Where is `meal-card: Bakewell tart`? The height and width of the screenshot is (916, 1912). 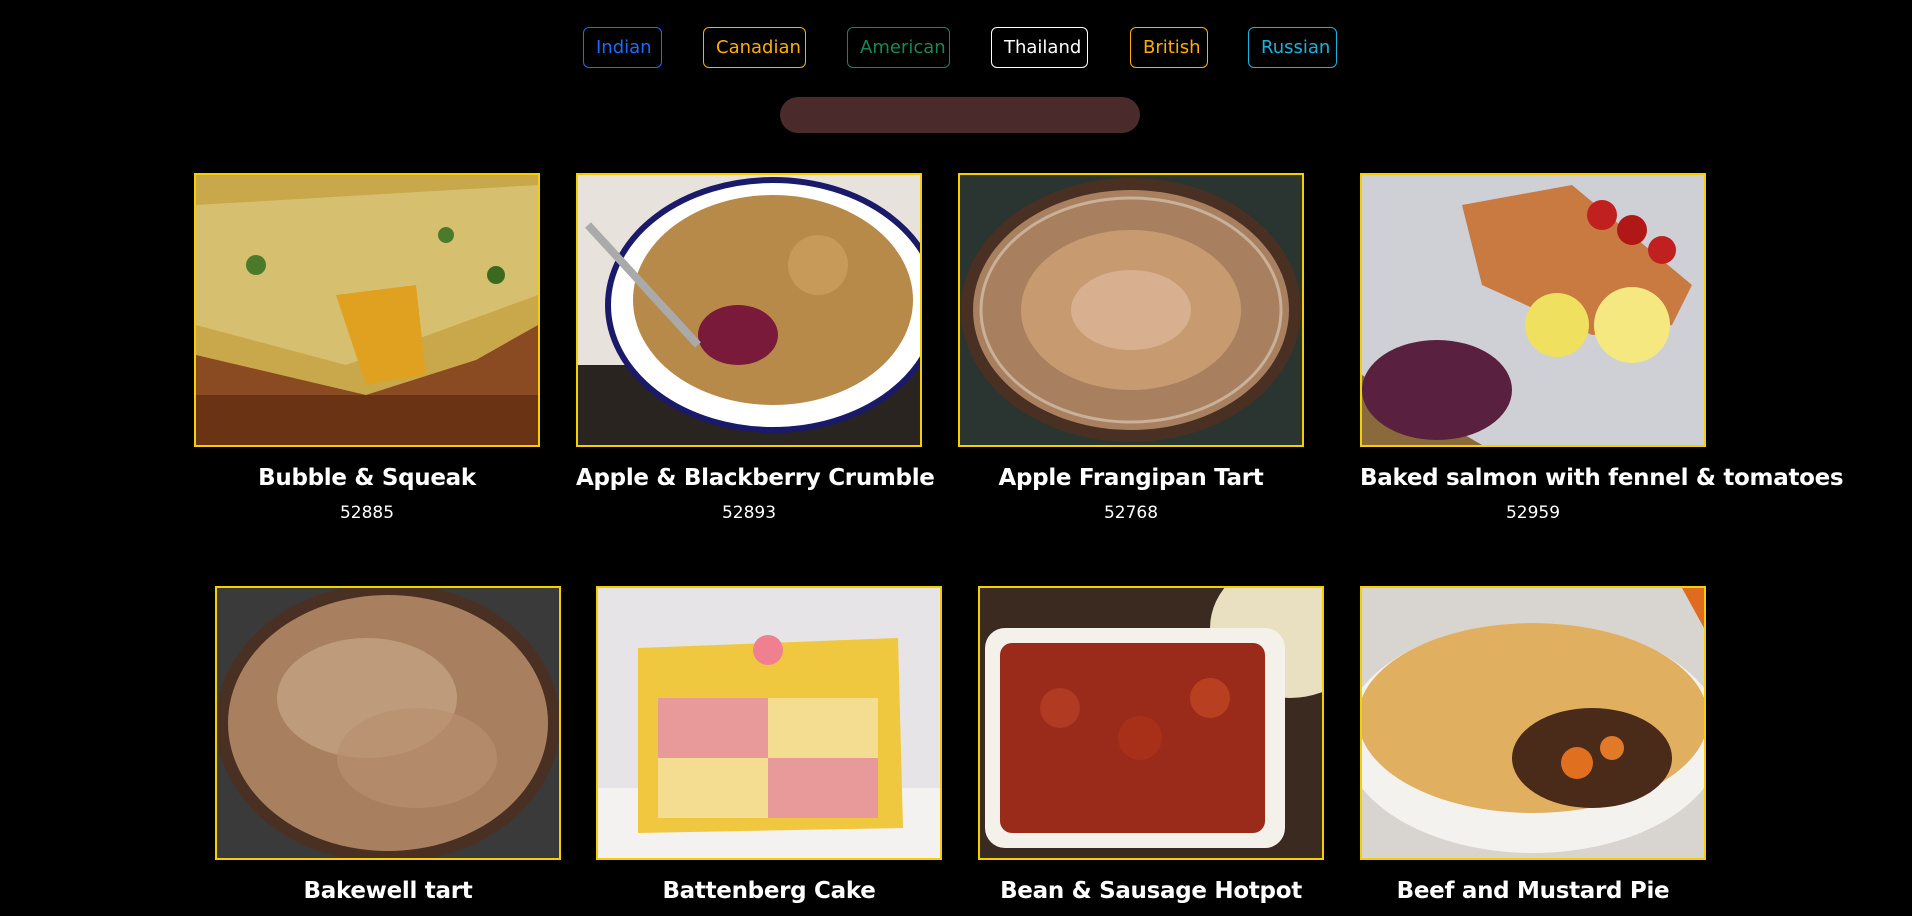
meal-card: Bakewell tart is located at coordinates (388, 751).